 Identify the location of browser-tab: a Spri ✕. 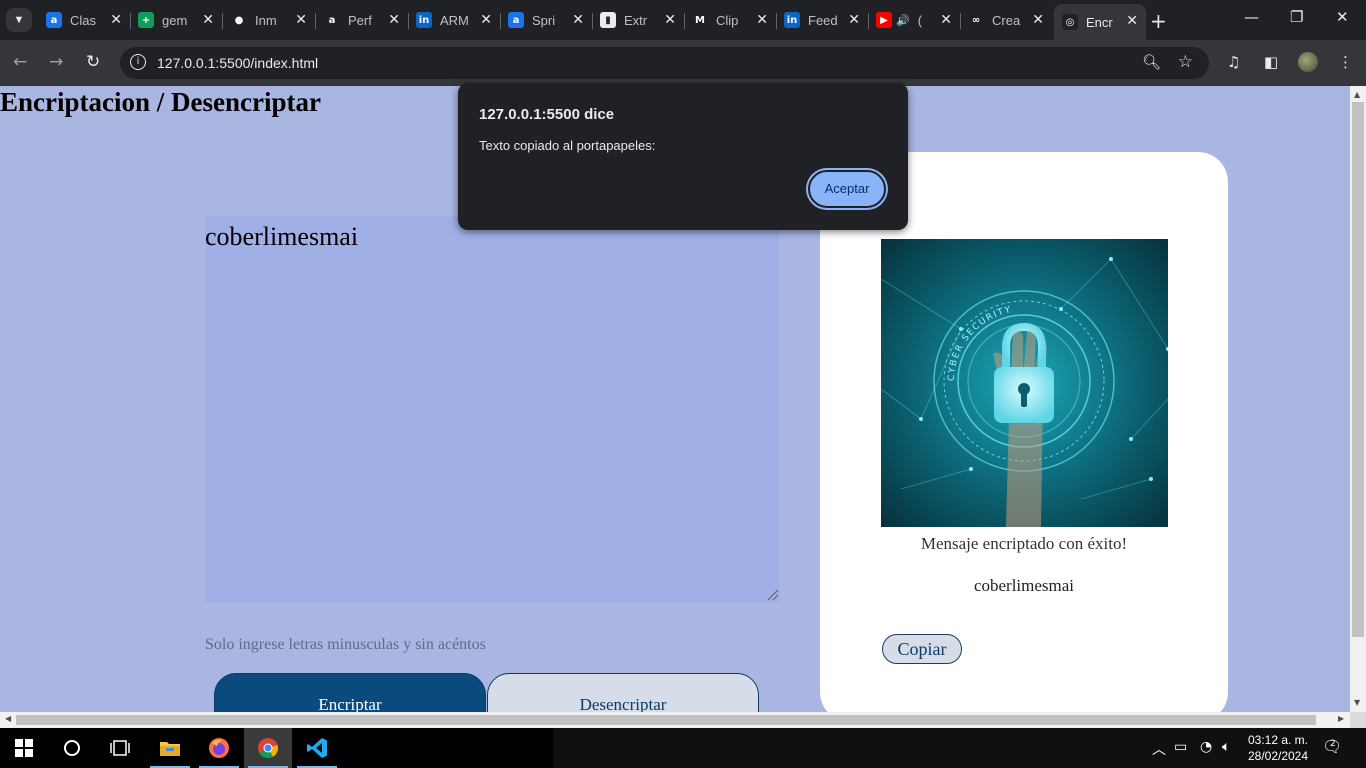
(546, 20).